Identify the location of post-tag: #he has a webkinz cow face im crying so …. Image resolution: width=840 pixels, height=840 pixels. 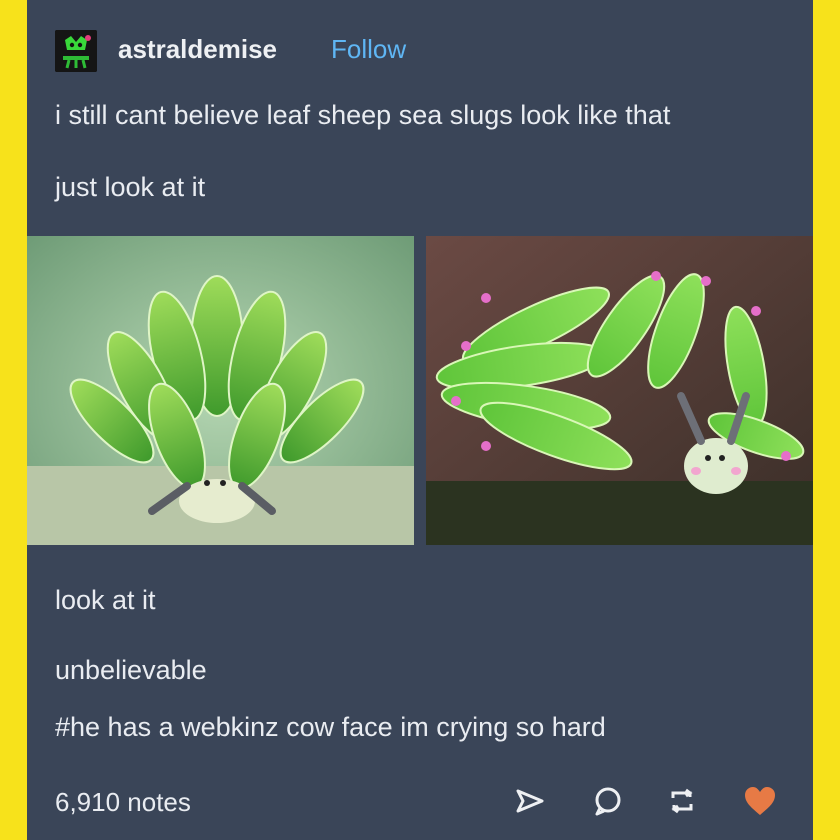
(330, 727).